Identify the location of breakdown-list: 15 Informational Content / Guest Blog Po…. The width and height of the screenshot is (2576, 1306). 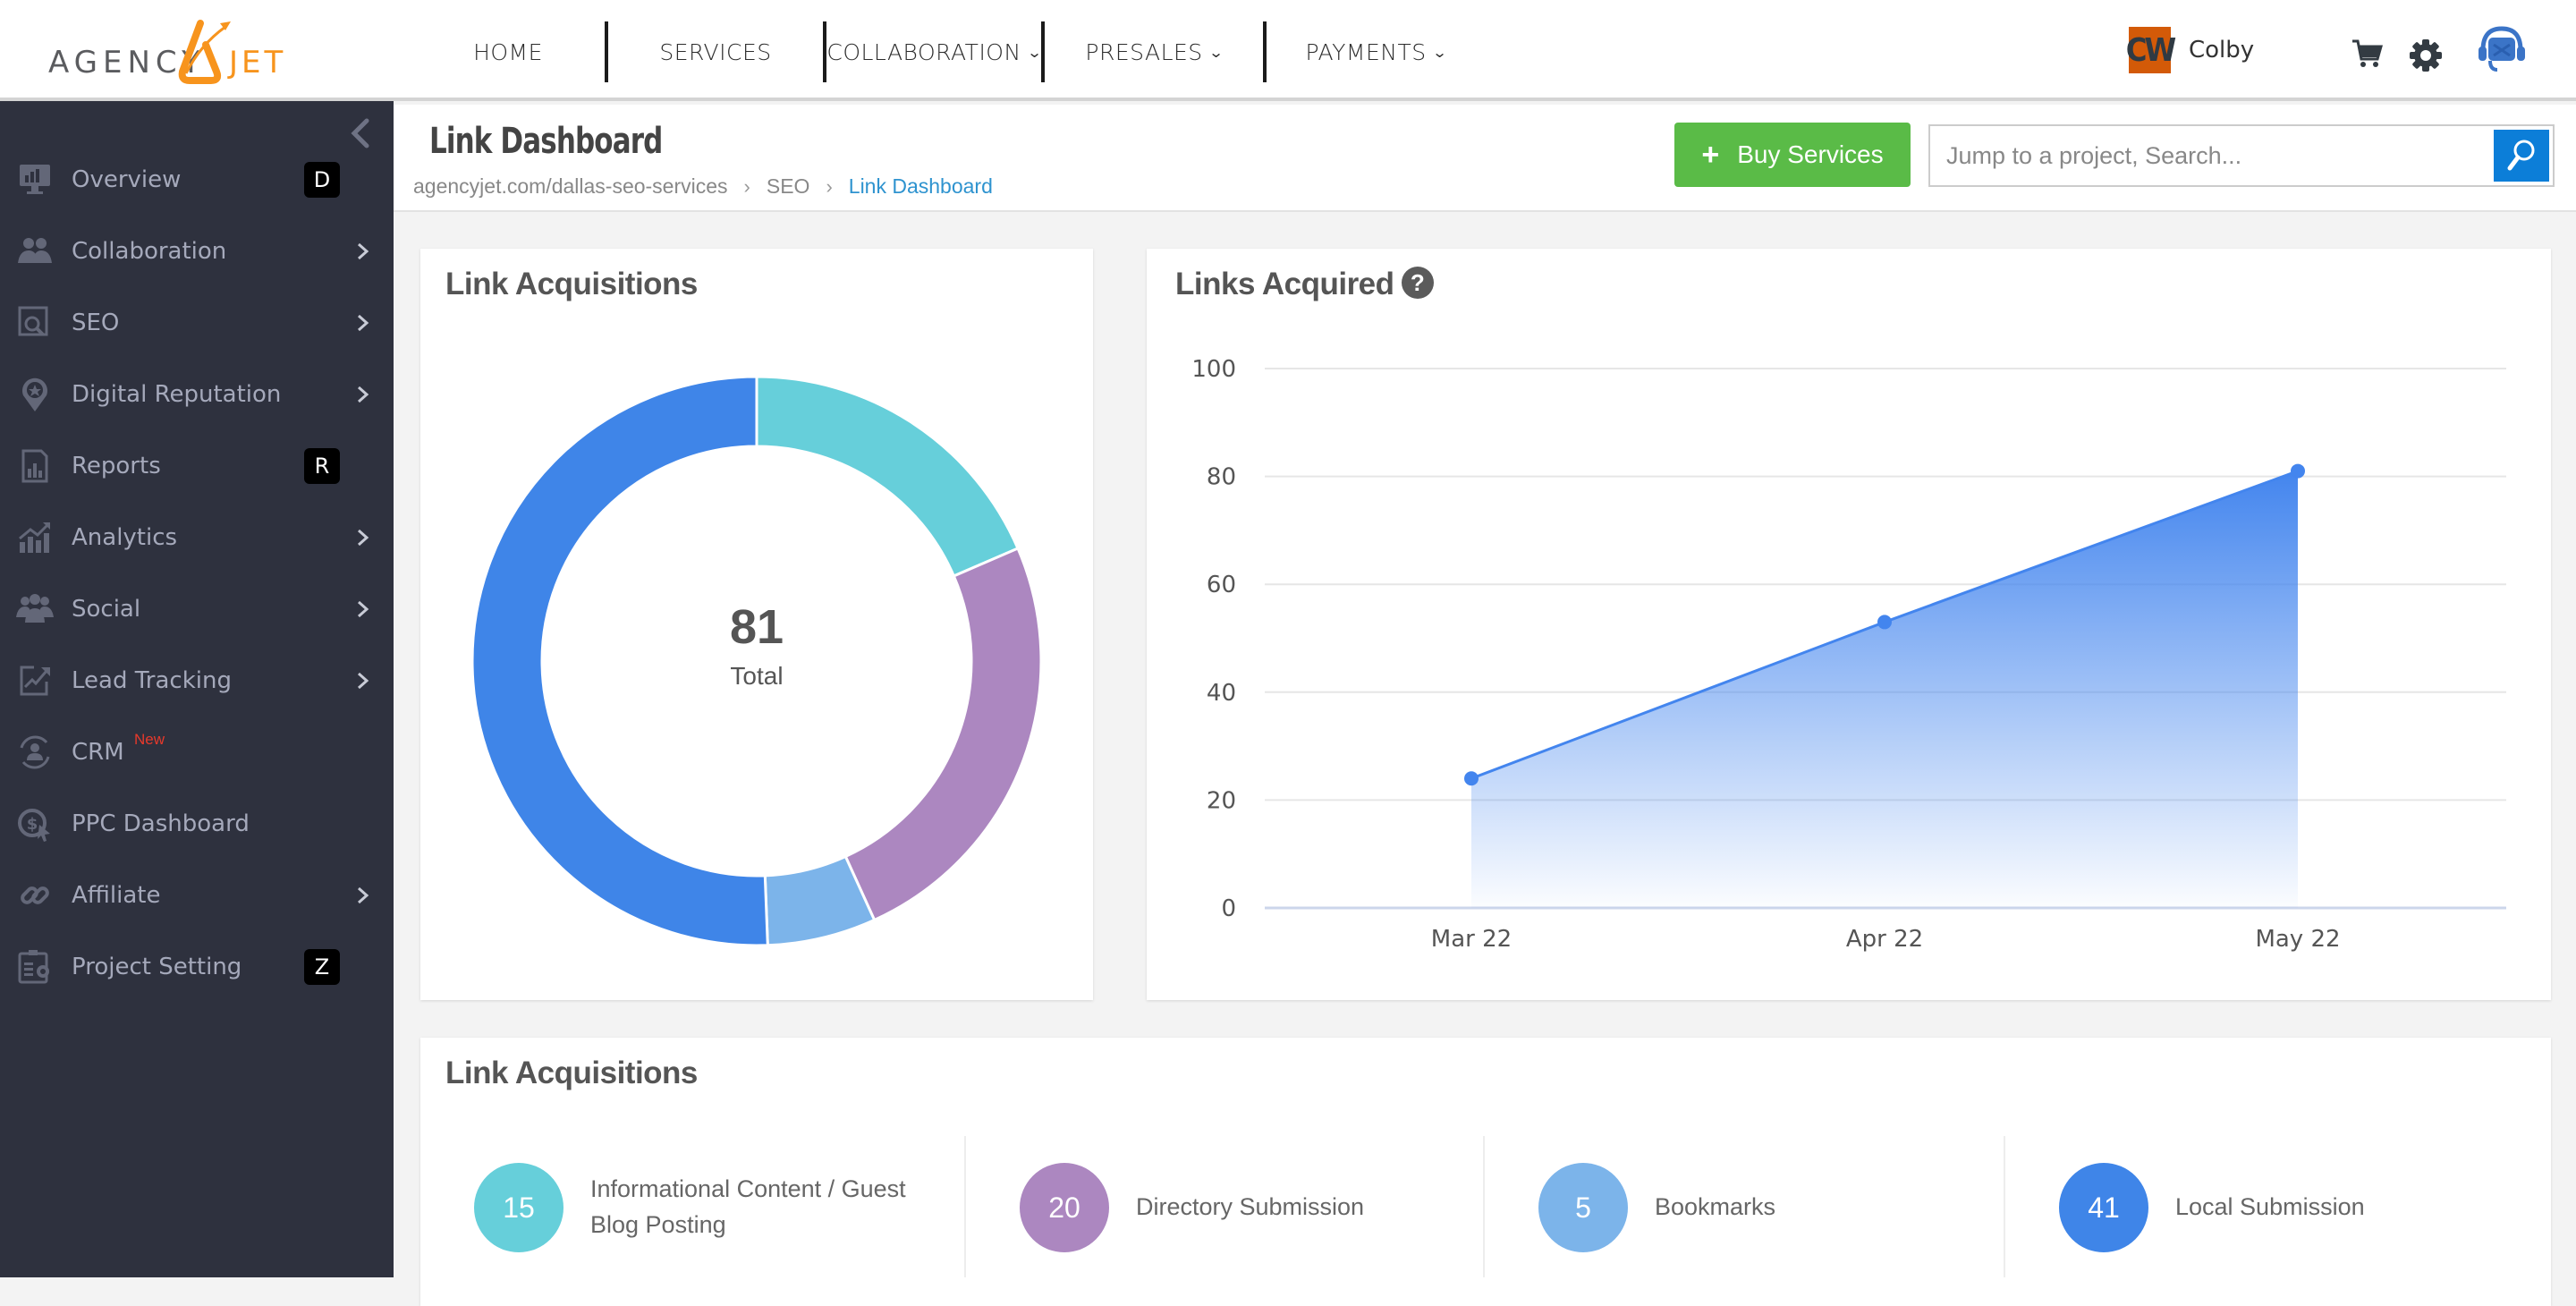
(1485, 1207).